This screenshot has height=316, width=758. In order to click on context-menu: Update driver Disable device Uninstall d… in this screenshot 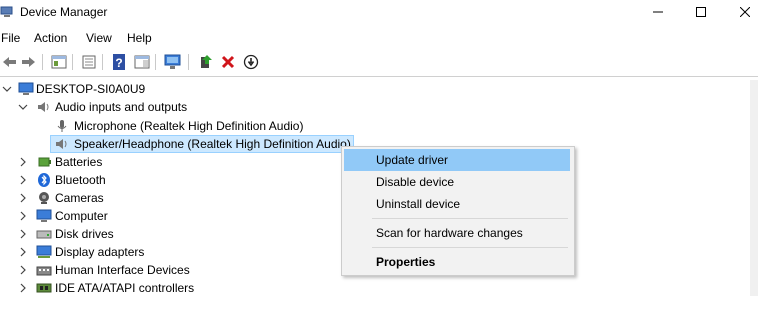, I will do `click(458, 211)`.